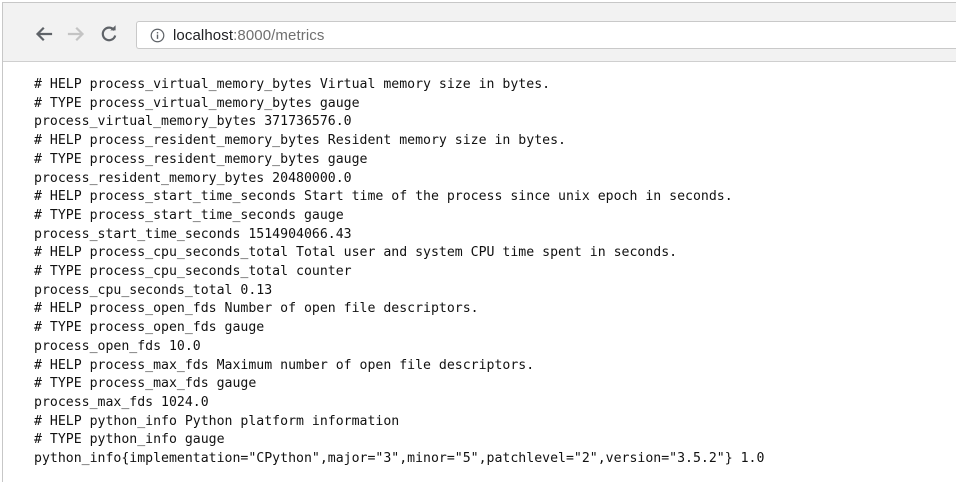 The image size is (956, 482). Describe the element at coordinates (193, 272) in the screenshot. I see `metrics-line: # TYPE process_cpu_seconds_total counter` at that location.